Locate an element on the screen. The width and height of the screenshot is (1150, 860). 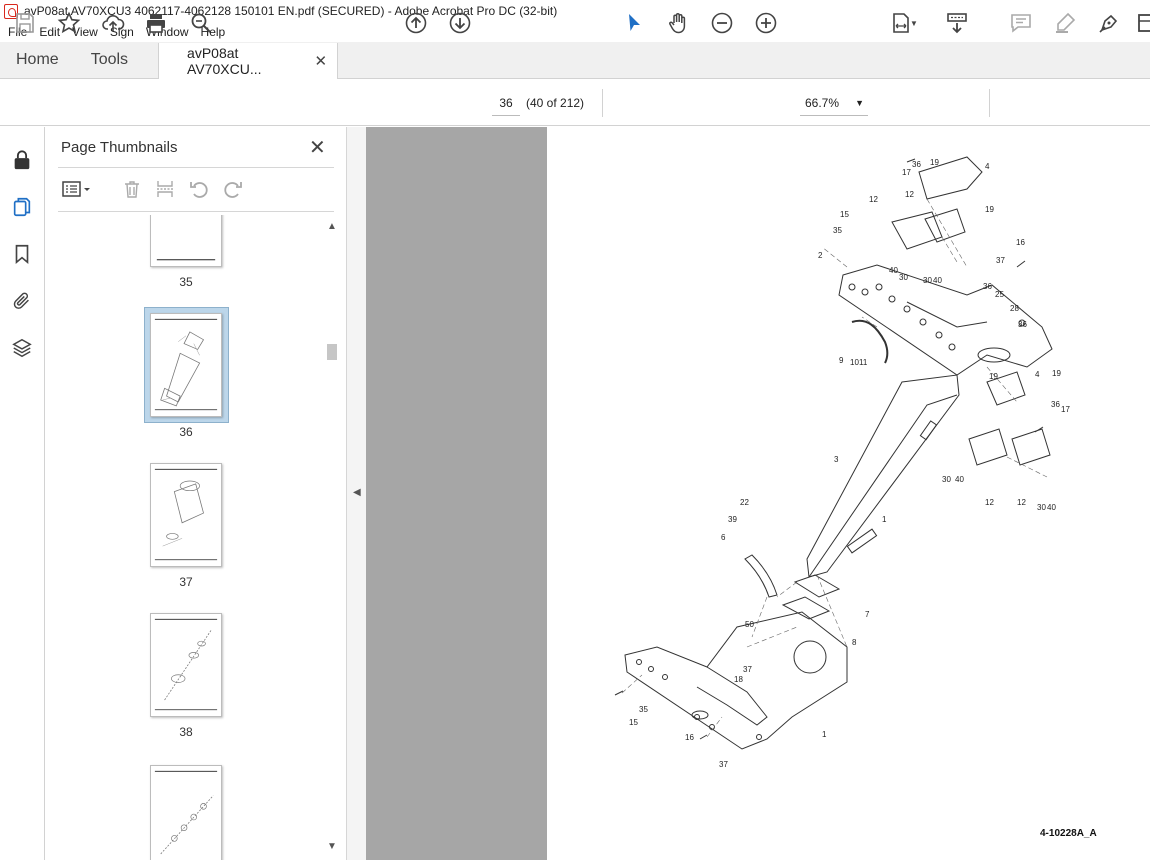
previous-page-icon is located at coordinates (416, 23).